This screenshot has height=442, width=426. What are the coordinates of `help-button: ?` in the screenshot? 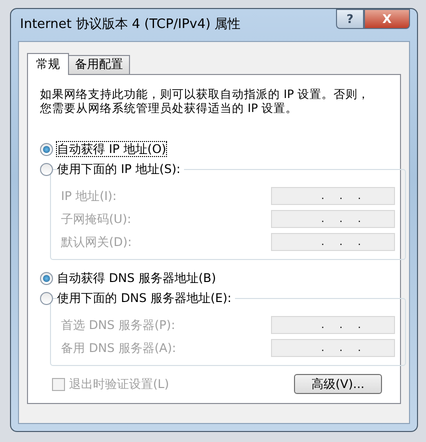 It's located at (350, 19).